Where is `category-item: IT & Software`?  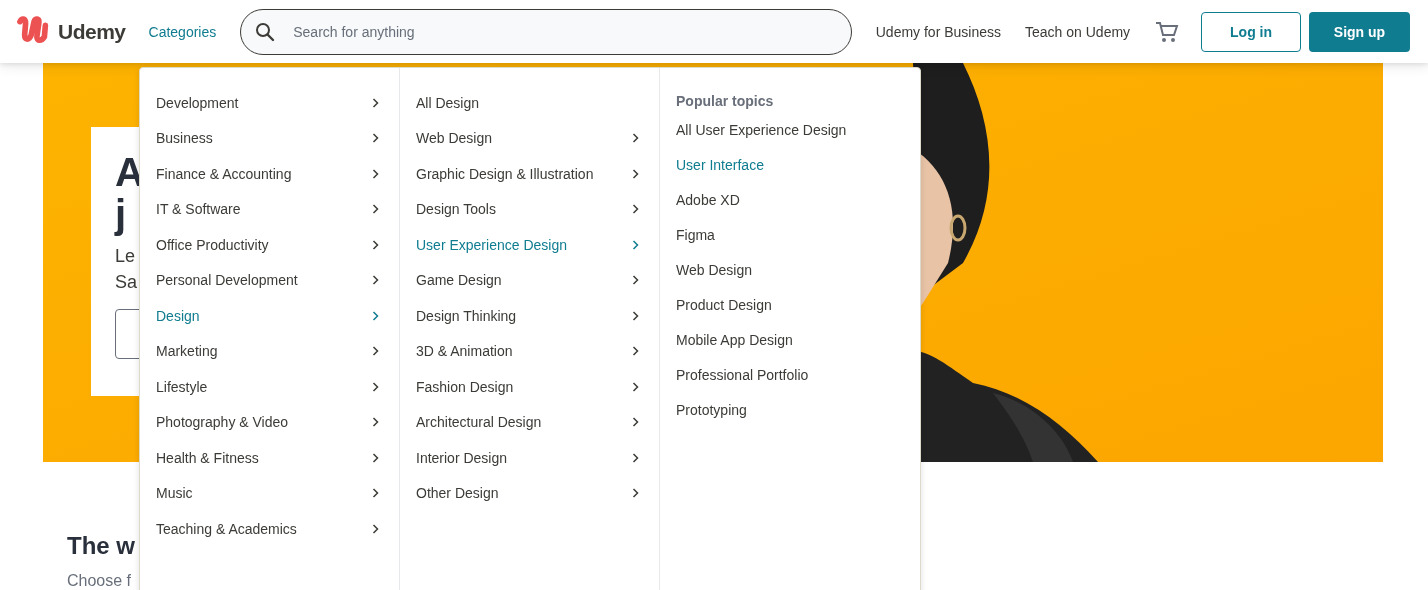 category-item: IT & Software is located at coordinates (269, 209).